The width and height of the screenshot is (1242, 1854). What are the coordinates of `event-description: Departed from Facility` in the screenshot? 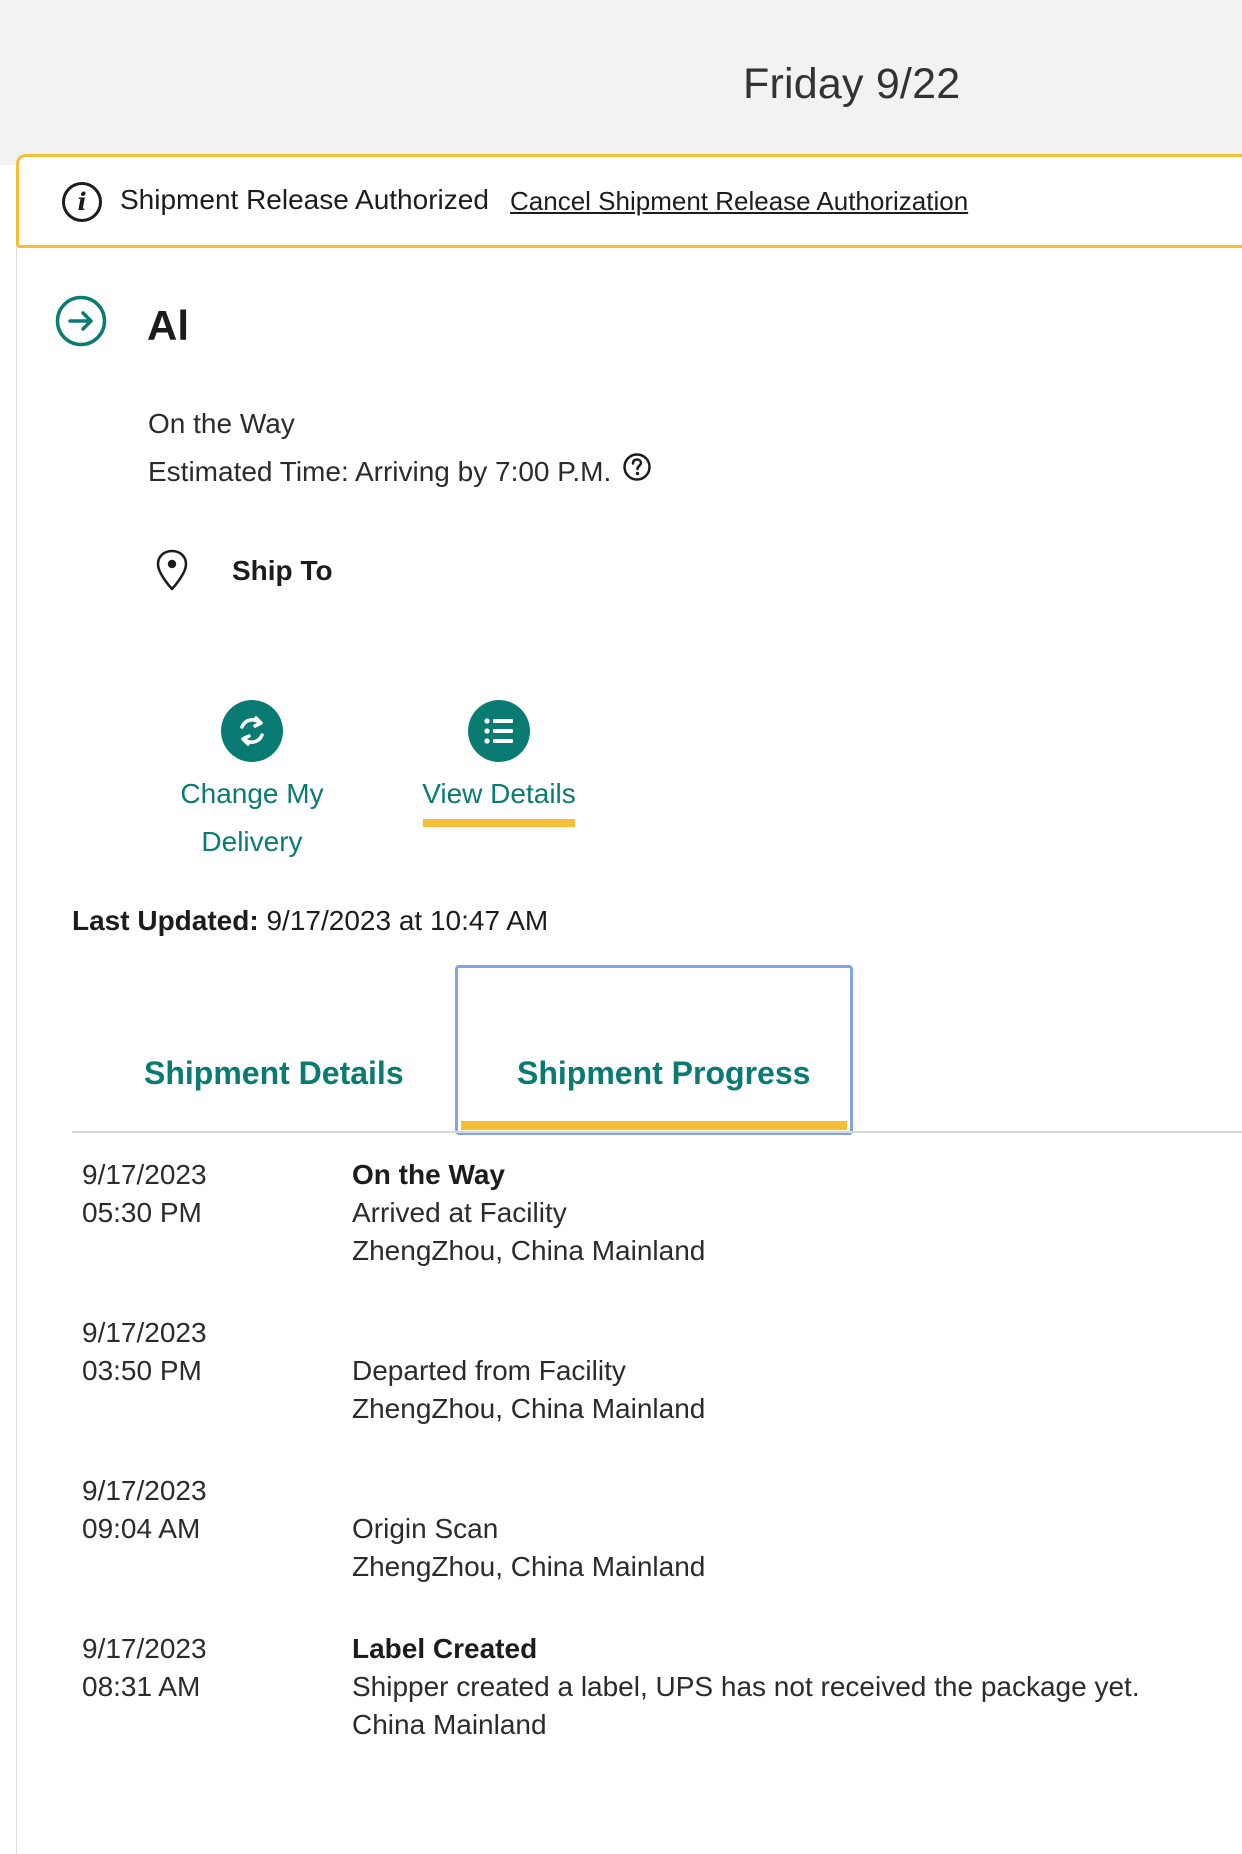 It's located at (489, 1370).